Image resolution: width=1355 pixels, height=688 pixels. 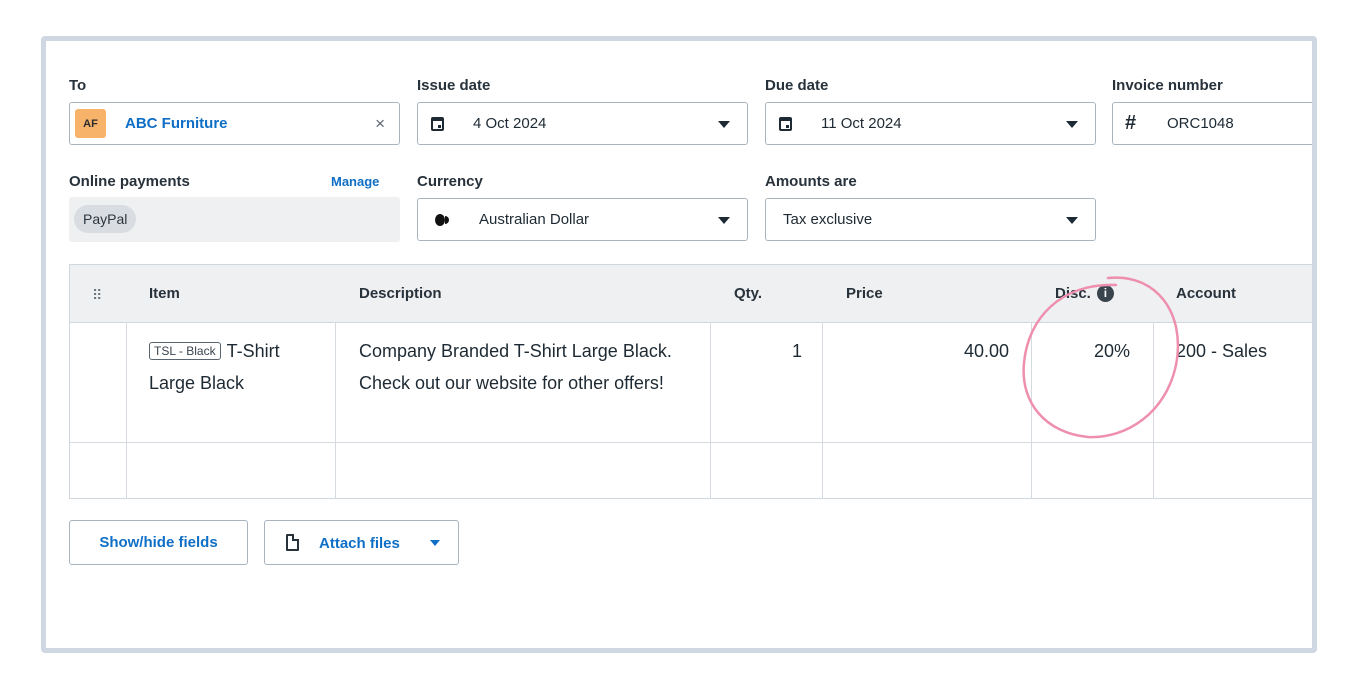 What do you see at coordinates (292, 542) in the screenshot?
I see `document-icon` at bounding box center [292, 542].